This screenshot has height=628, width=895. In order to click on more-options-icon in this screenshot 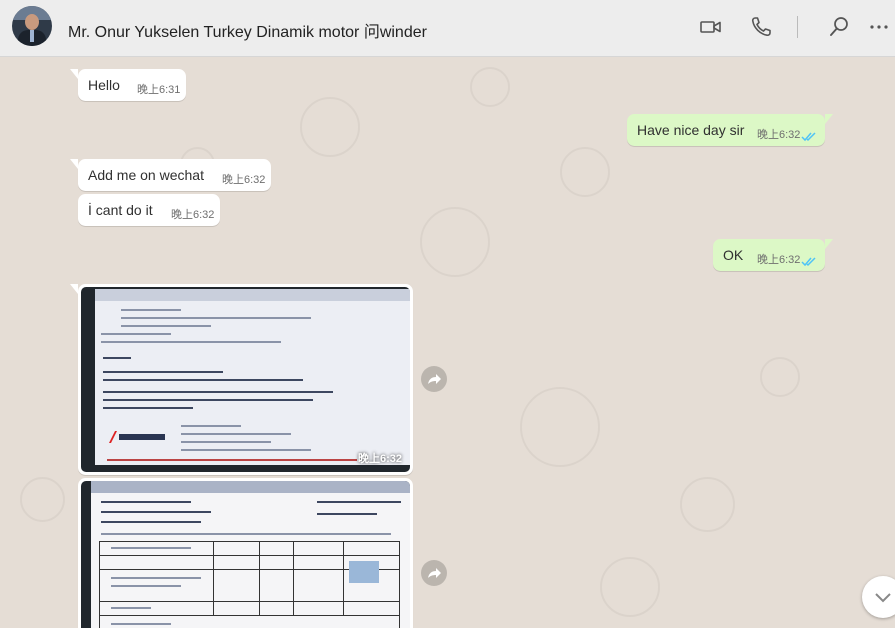, I will do `click(879, 27)`.